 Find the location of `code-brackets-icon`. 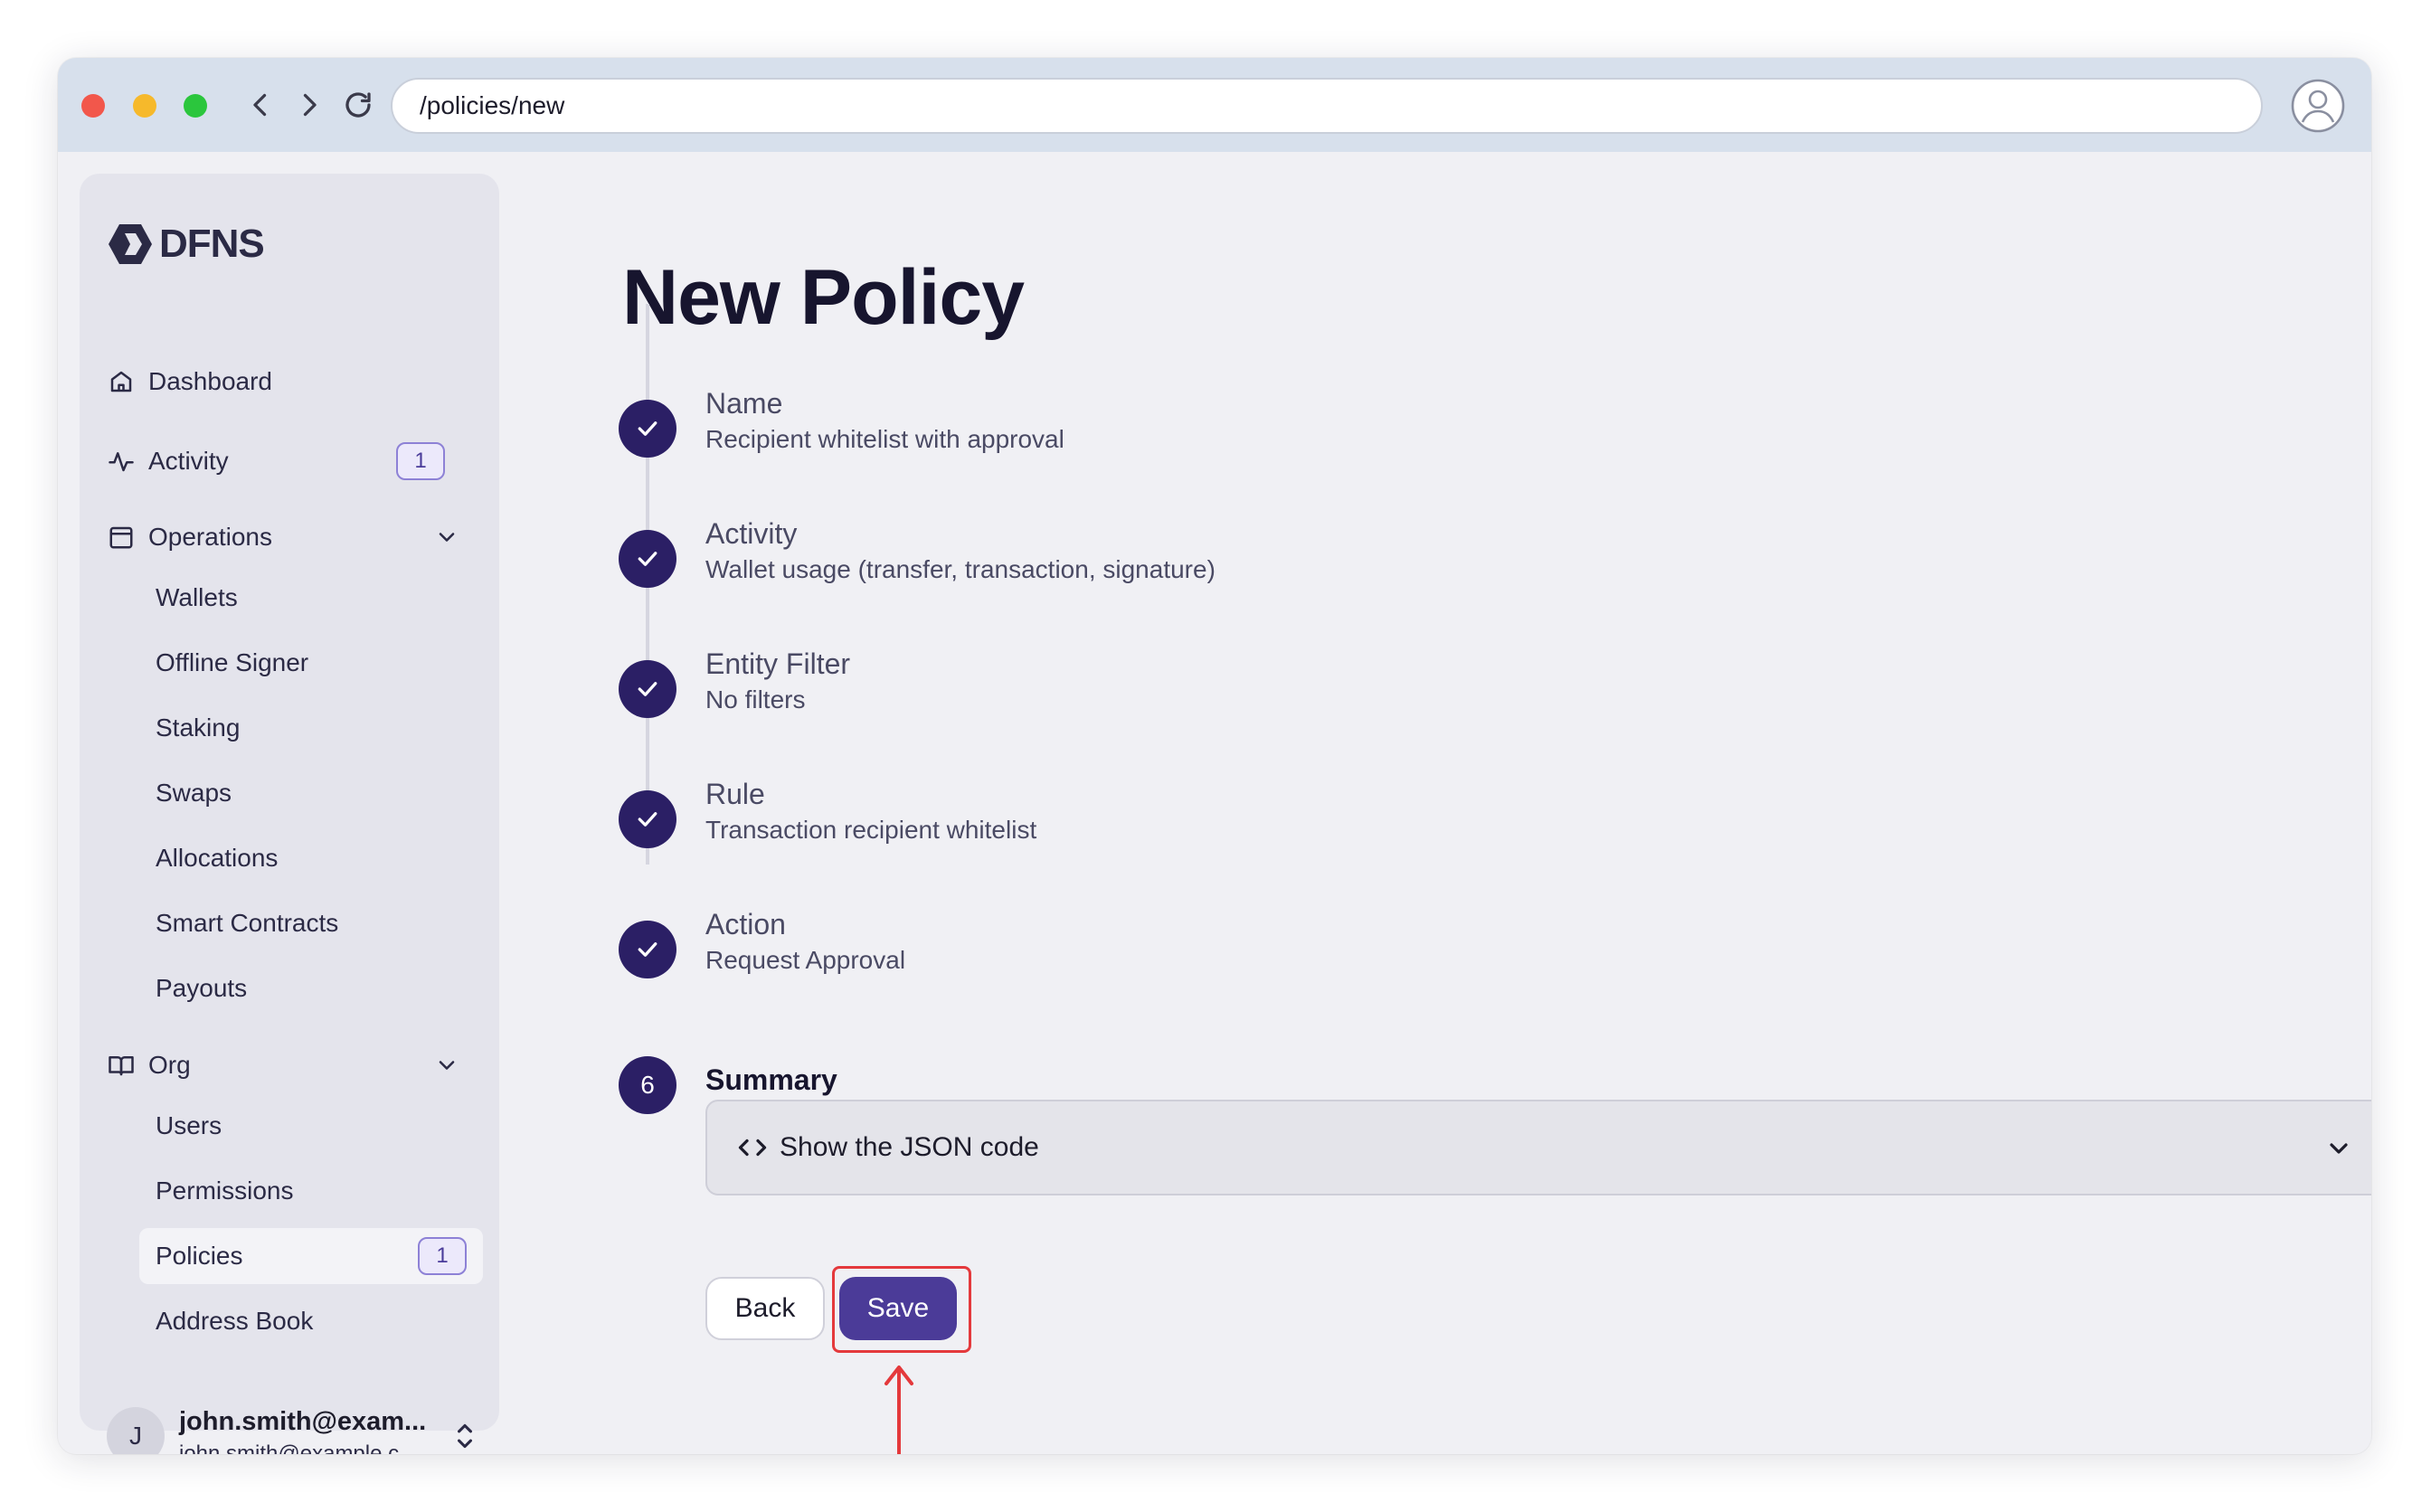

code-brackets-icon is located at coordinates (752, 1148).